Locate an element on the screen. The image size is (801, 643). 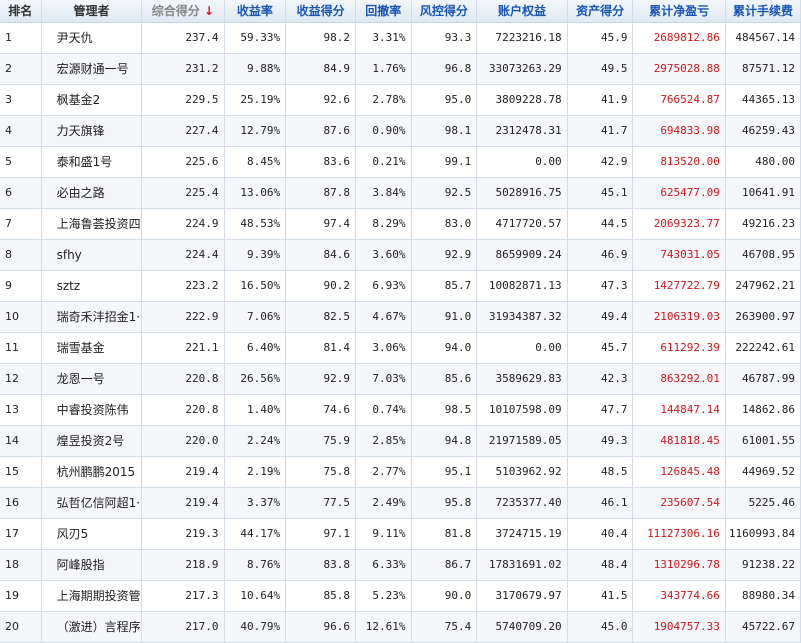
cell-return-score: 87.8 is located at coordinates (321, 193).